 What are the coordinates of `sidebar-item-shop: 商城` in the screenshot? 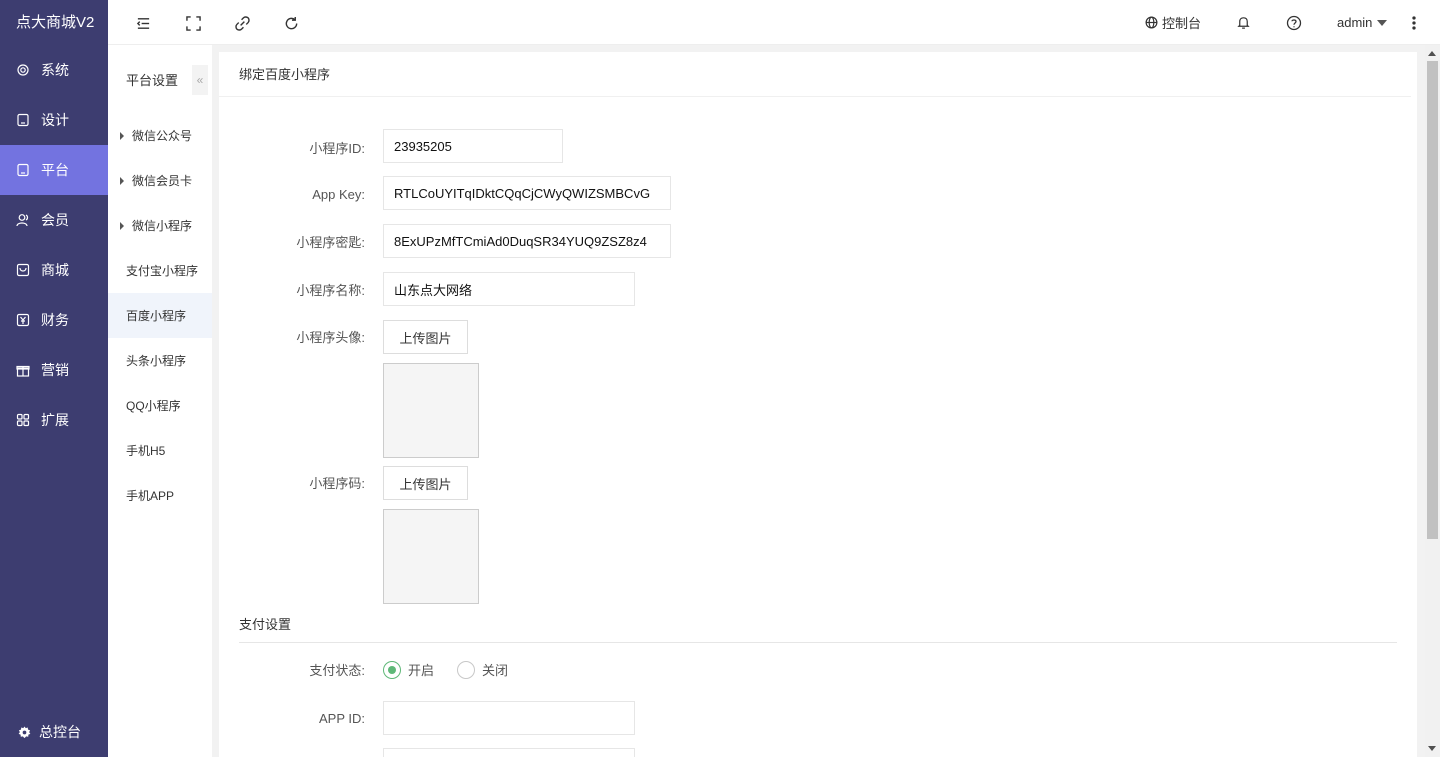 It's located at (54, 270).